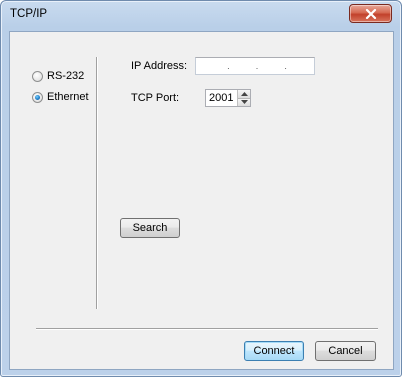 Image resolution: width=402 pixels, height=377 pixels. I want to click on ip-address-input: . . ., so click(255, 66).